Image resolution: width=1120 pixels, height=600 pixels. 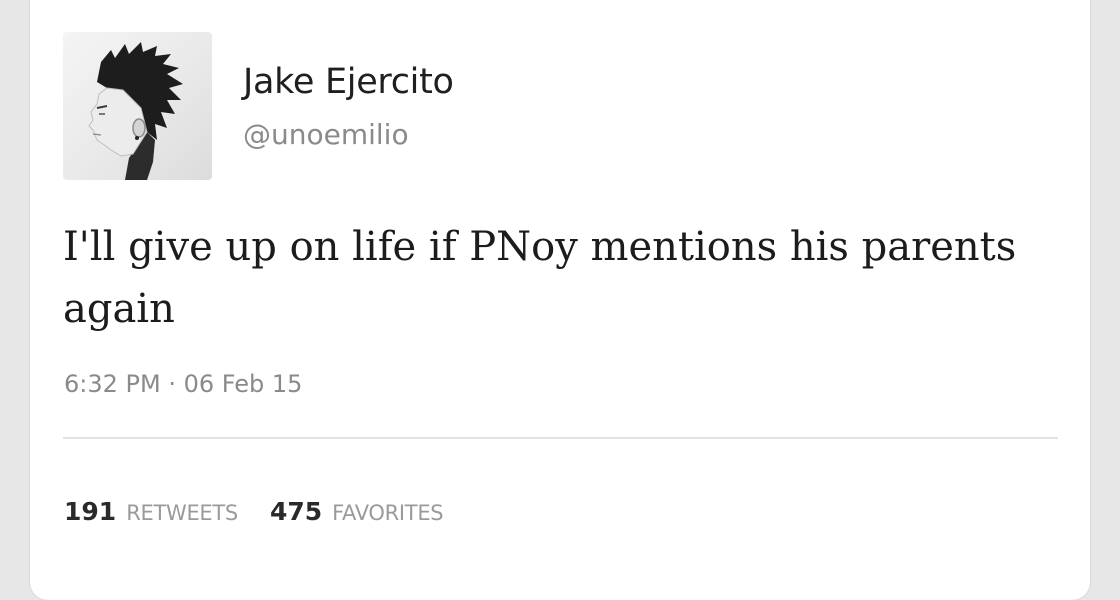 What do you see at coordinates (388, 513) in the screenshot?
I see `favorites-label: FAVORITES` at bounding box center [388, 513].